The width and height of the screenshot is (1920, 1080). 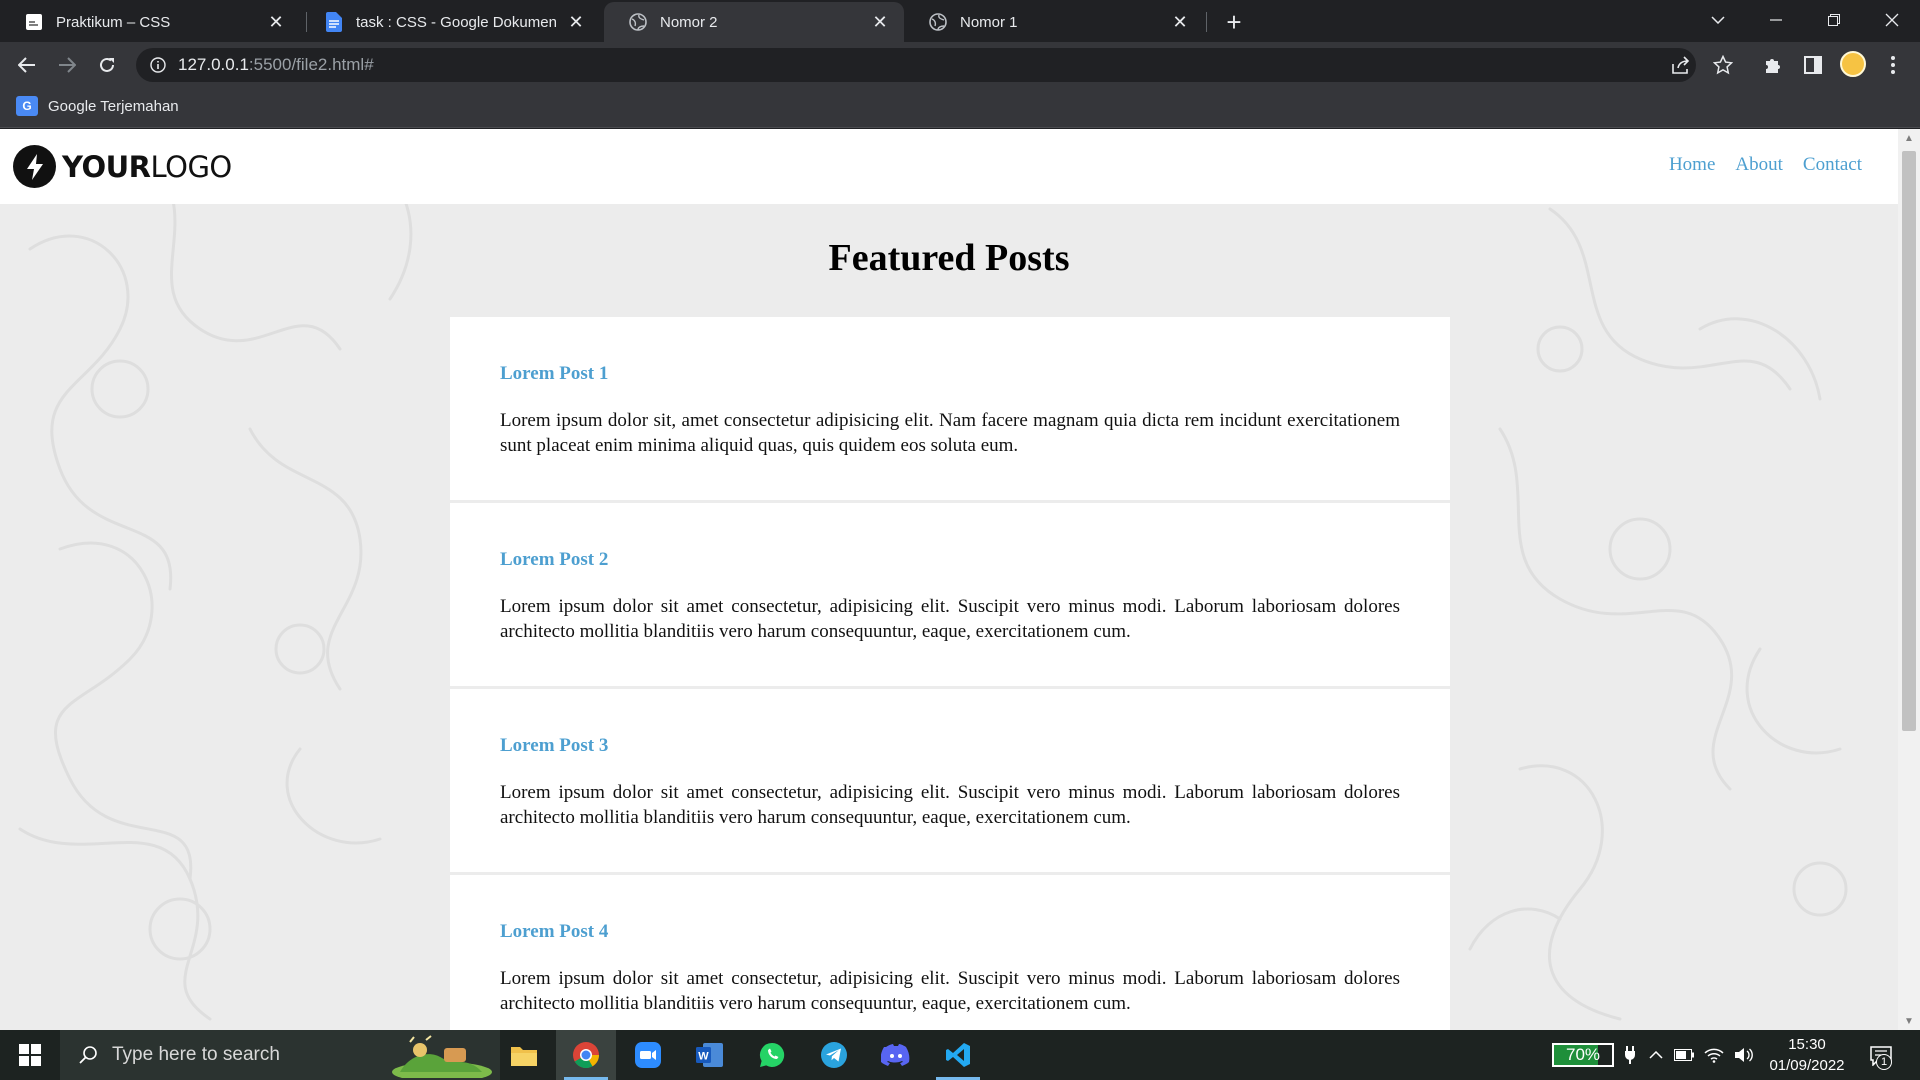 What do you see at coordinates (1909, 1021) in the screenshot?
I see `scroll-down-arrow-icon: ▼` at bounding box center [1909, 1021].